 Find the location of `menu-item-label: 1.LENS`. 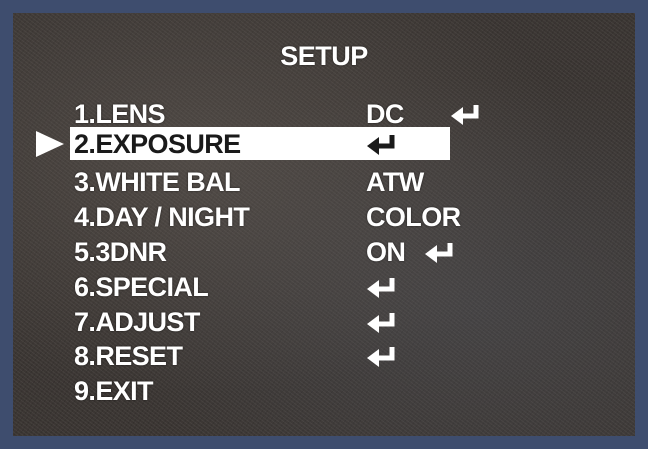

menu-item-label: 1.LENS is located at coordinates (120, 114).